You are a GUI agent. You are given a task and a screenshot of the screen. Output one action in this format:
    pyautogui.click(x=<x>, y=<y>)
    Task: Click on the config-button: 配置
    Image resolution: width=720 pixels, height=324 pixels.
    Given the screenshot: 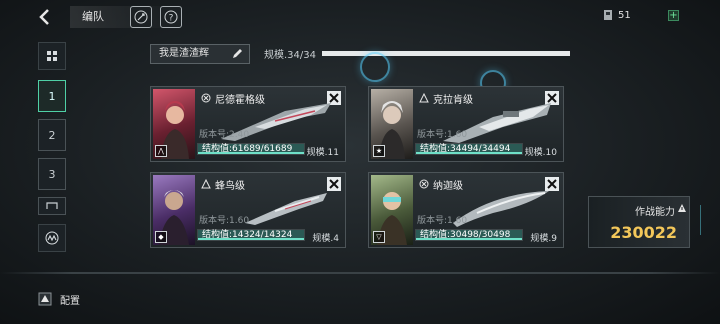 What is the action you would take?
    pyautogui.click(x=59, y=299)
    